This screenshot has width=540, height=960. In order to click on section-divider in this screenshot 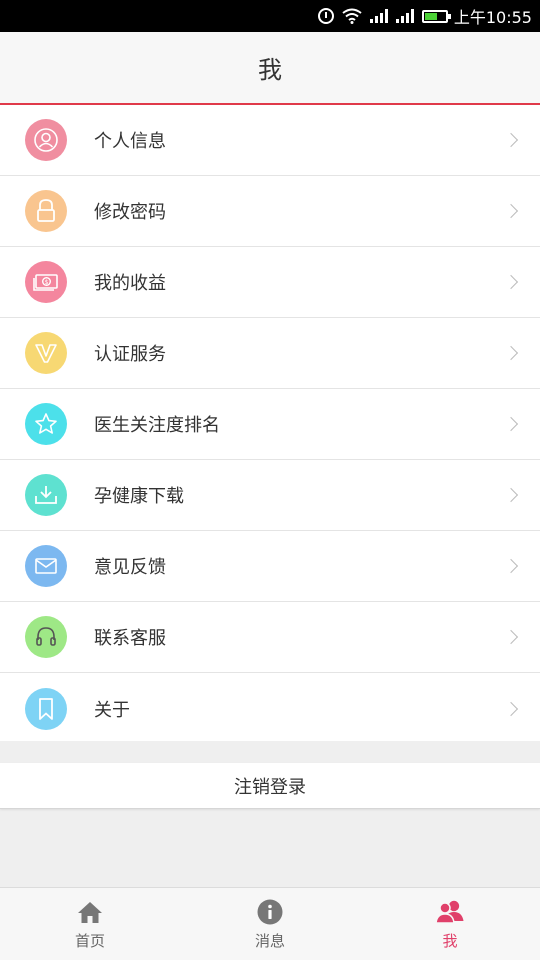, I will do `click(270, 752)`.